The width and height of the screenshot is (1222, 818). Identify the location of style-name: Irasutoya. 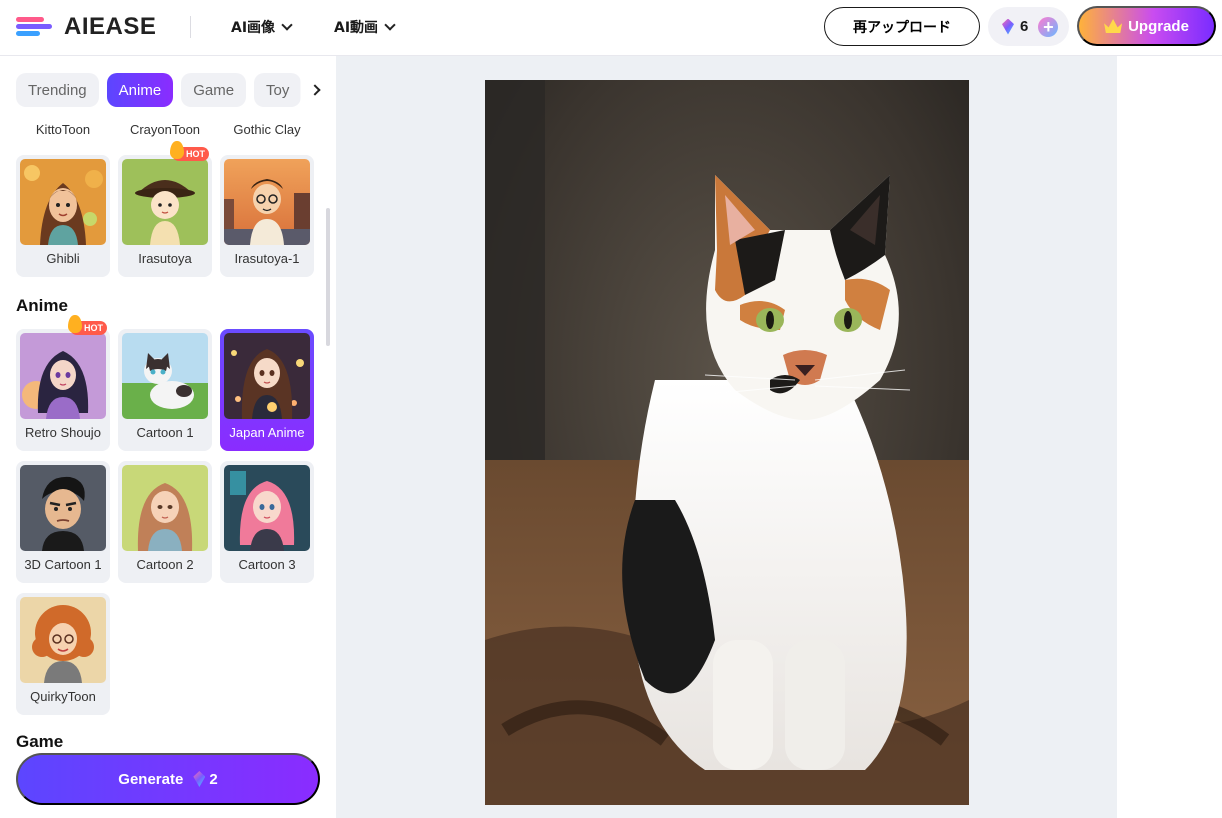
(165, 258).